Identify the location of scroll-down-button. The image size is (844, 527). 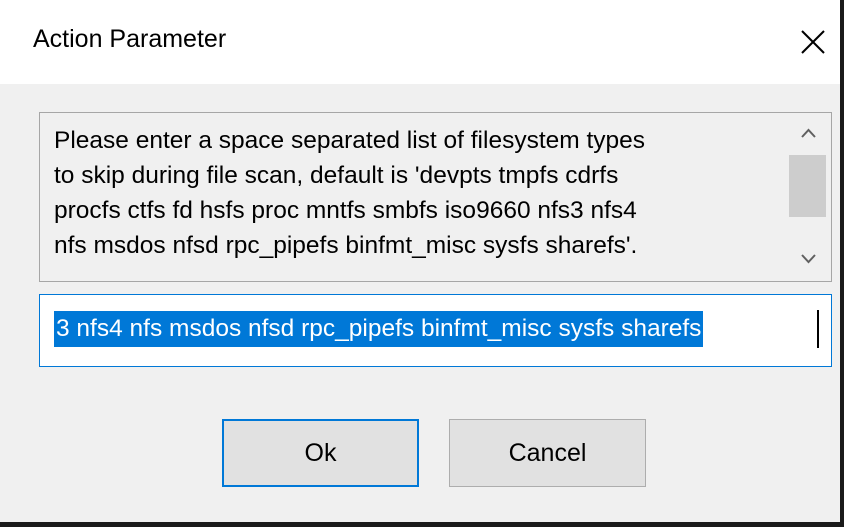
(808, 259).